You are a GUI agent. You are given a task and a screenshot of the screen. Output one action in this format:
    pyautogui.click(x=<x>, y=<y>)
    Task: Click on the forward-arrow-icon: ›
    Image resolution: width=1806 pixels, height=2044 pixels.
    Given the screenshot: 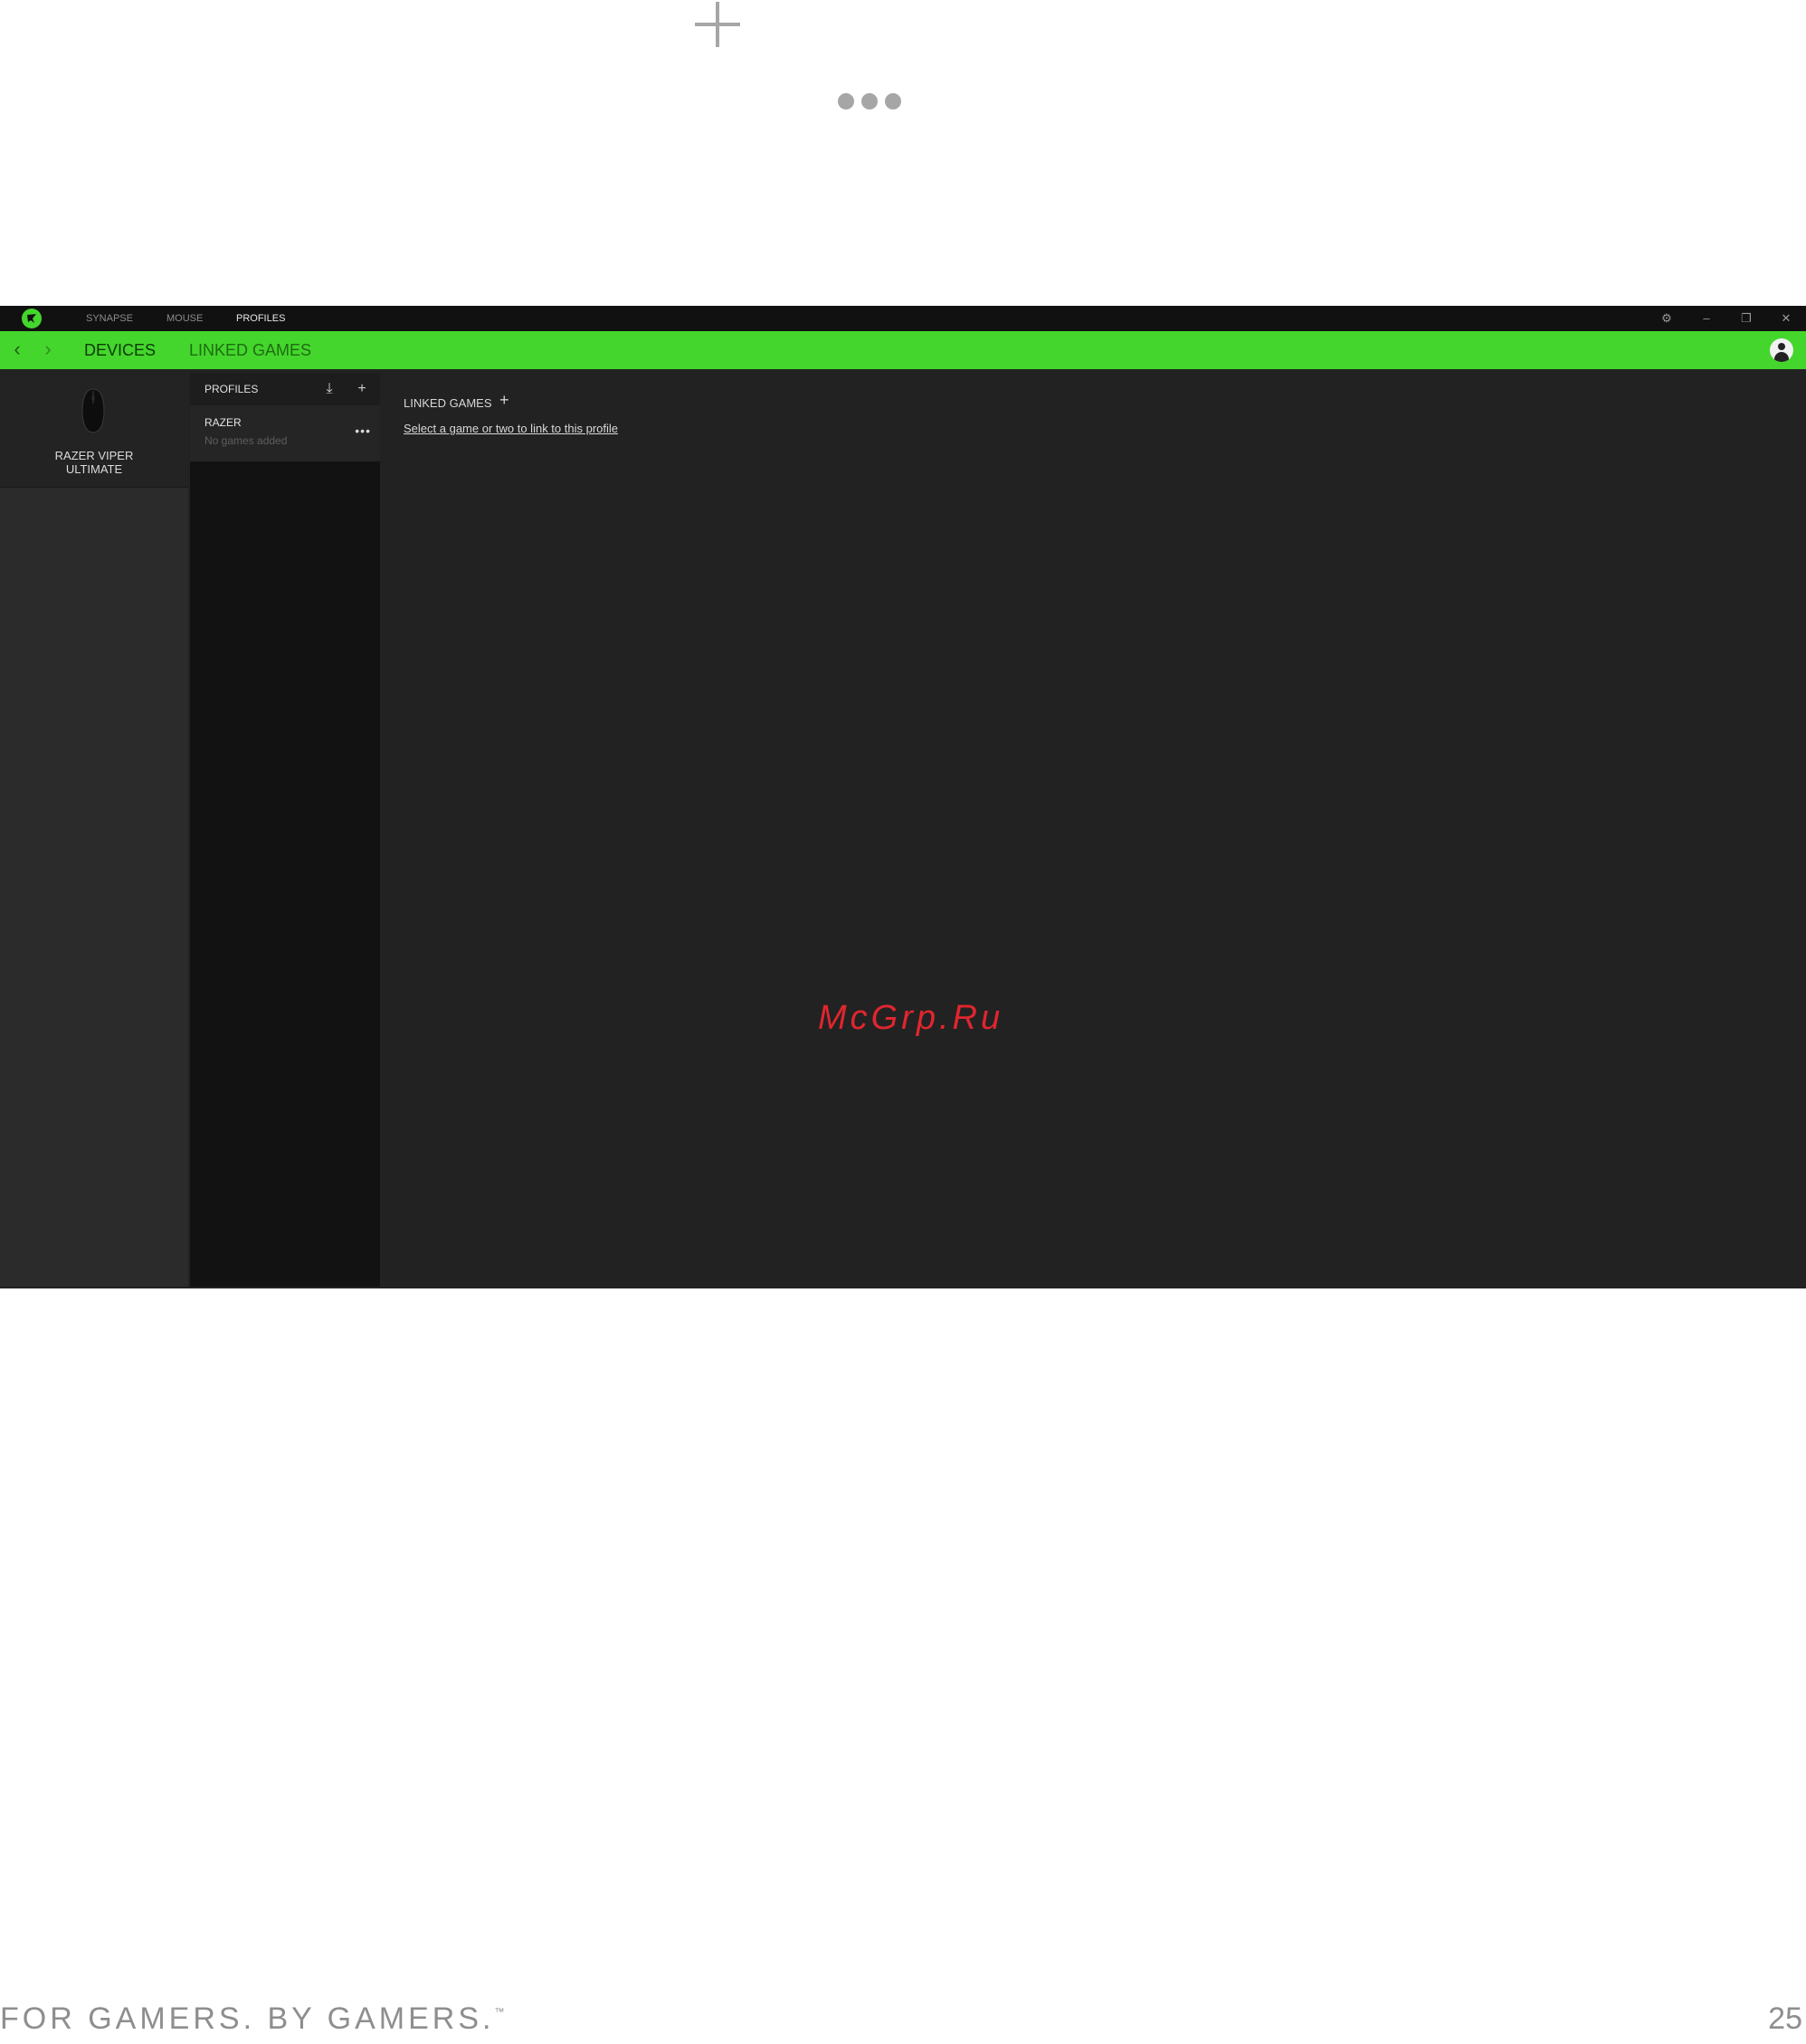 What is the action you would take?
    pyautogui.click(x=48, y=350)
    